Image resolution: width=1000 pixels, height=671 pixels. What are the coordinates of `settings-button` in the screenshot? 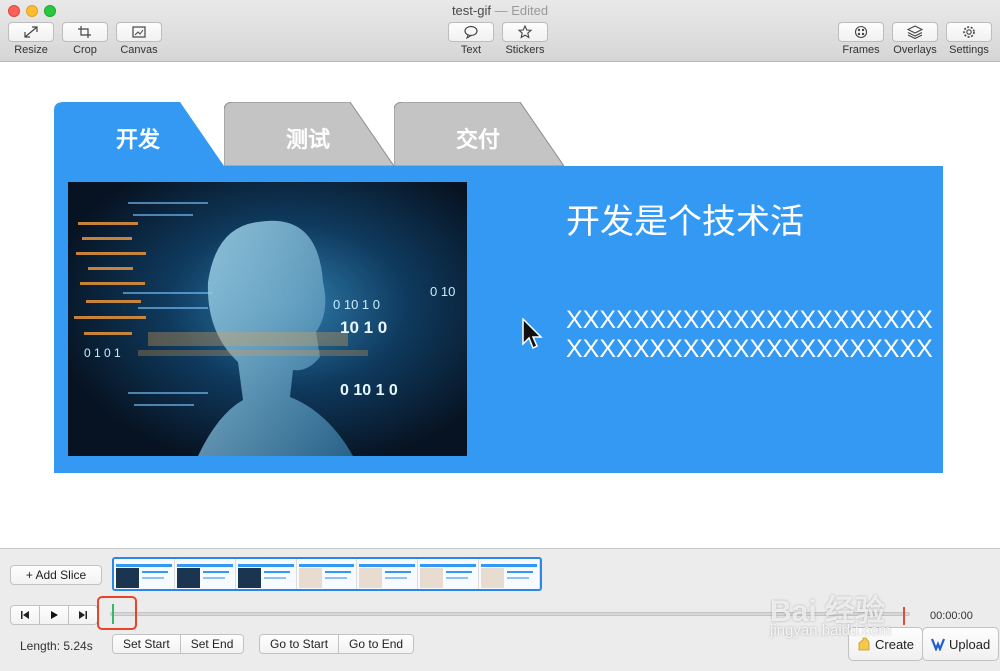 It's located at (969, 32).